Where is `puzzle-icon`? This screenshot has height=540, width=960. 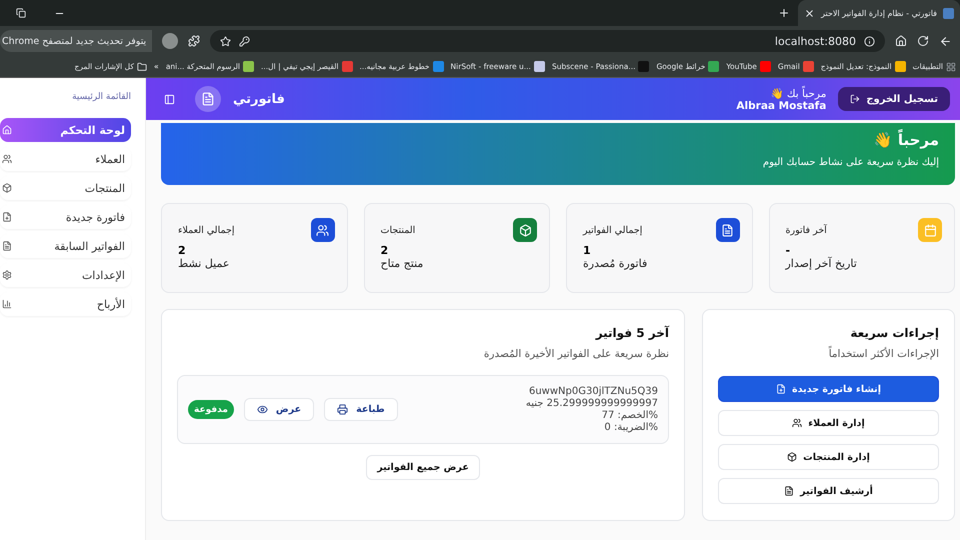 puzzle-icon is located at coordinates (194, 41).